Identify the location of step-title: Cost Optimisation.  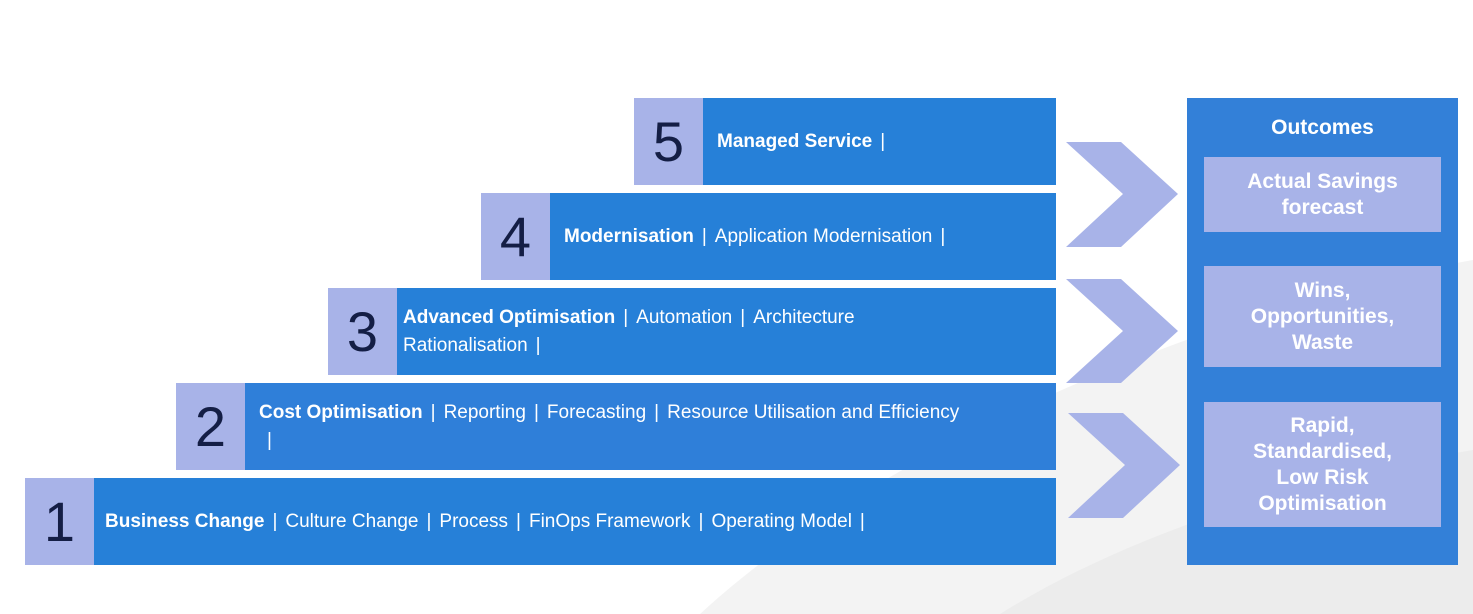
(341, 412).